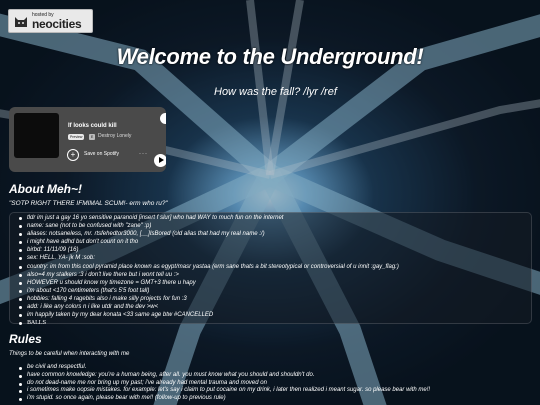 The width and height of the screenshot is (540, 405). I want to click on page-subtitle: How was the fall? /lyr /ref, so click(275, 92).